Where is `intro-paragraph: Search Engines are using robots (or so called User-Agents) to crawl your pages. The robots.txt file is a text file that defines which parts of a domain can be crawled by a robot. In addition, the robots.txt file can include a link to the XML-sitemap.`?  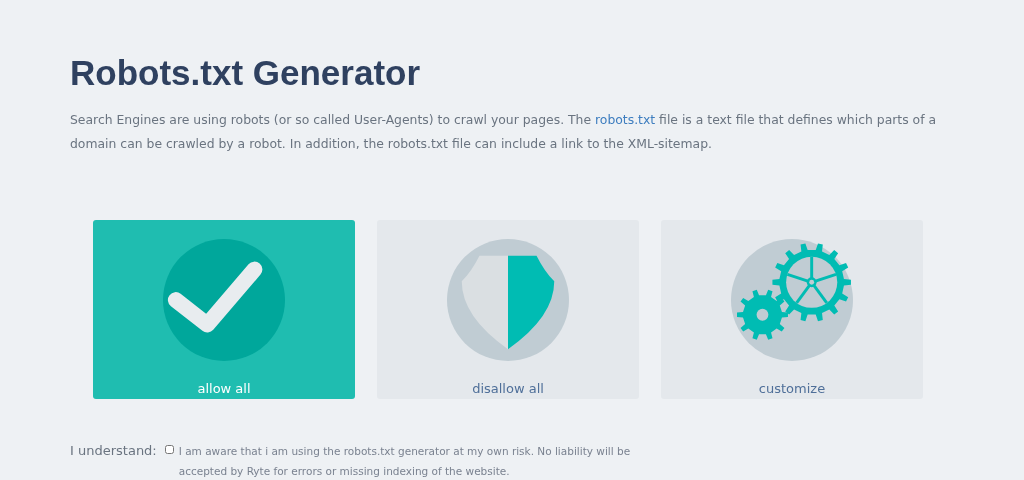
intro-paragraph: Search Engines are using robots (or so called User-Agents) to crawl your pages. The robots.txt file is a text file that defines which parts of a domain can be crawled by a robot. In addition, the robots.txt file can include a link to the XML-sitemap. is located at coordinates (504, 132).